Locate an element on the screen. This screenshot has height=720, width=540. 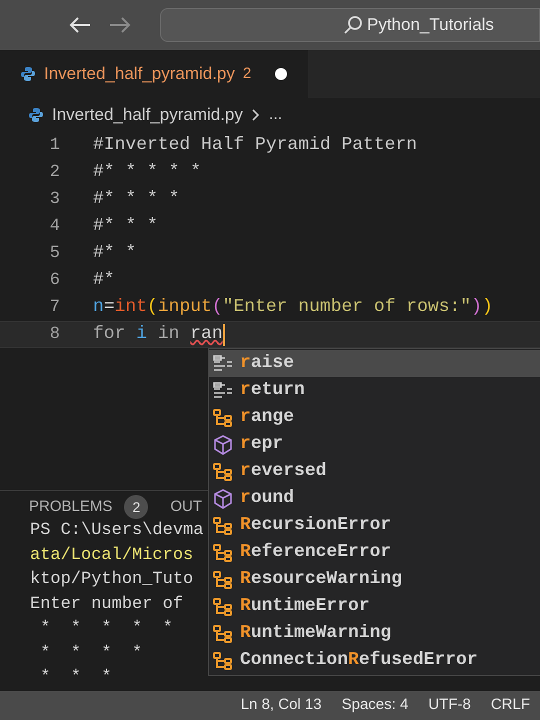
suggestion-item: range is located at coordinates (374, 417).